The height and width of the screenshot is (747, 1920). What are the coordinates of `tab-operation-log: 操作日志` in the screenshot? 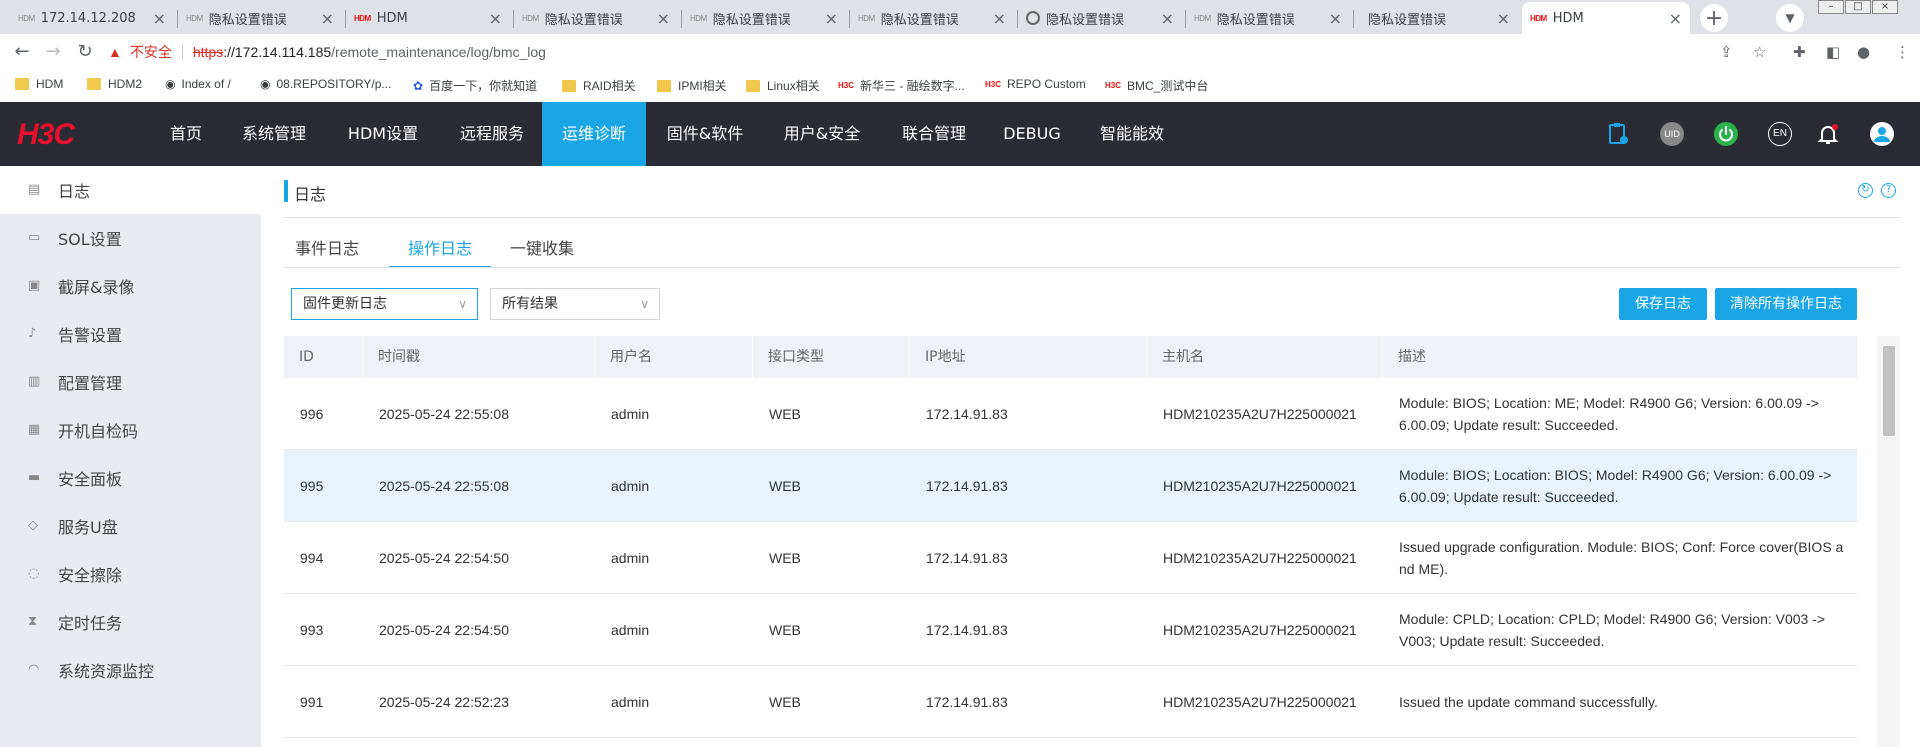 It's located at (440, 250).